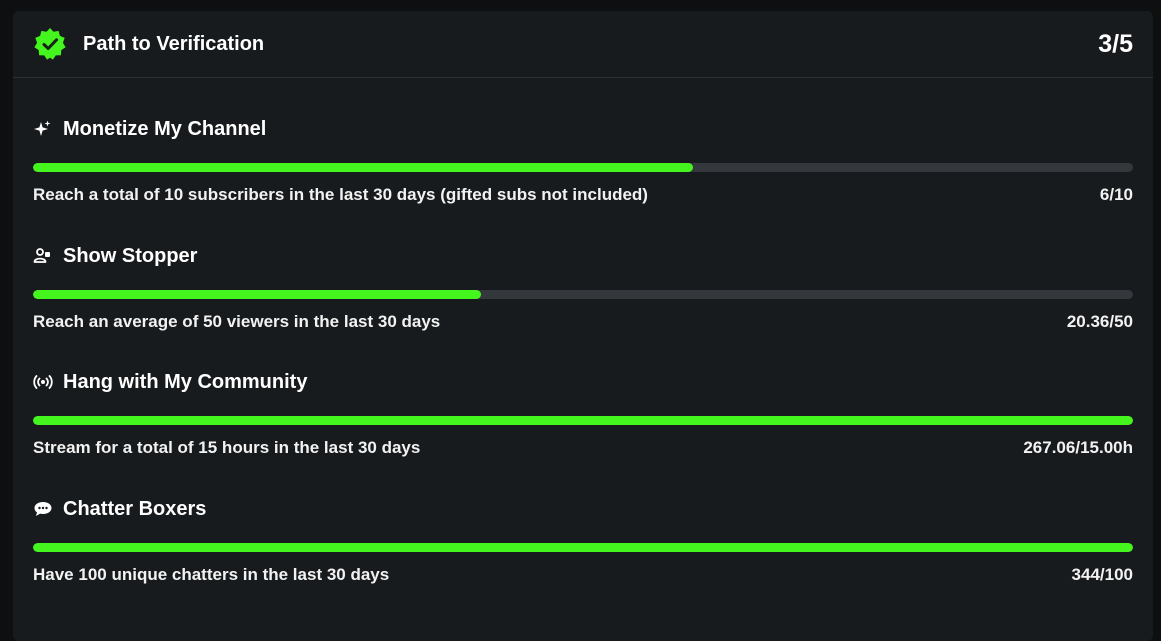 Image resolution: width=1161 pixels, height=641 pixels. Describe the element at coordinates (1115, 44) in the screenshot. I see `verification-progress-count: 3/5` at that location.